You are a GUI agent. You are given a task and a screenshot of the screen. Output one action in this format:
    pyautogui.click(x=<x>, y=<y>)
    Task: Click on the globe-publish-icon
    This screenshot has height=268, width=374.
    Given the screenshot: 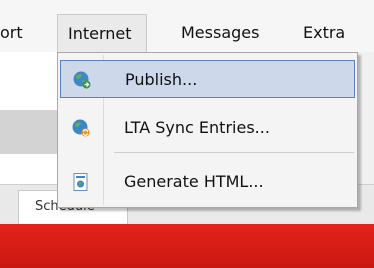 What is the action you would take?
    pyautogui.click(x=82, y=80)
    